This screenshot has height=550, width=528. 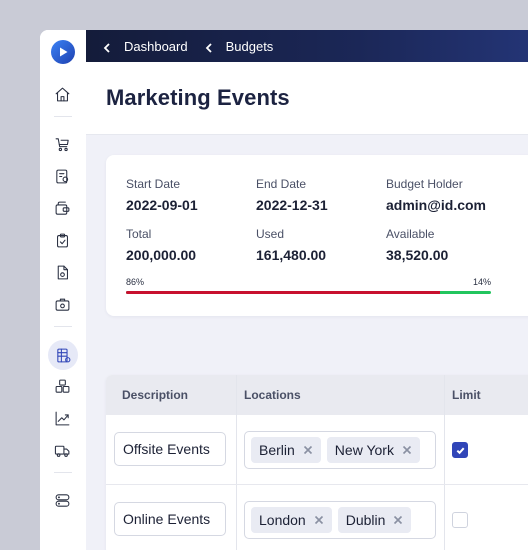 I want to click on location-chip-label: New York, so click(x=364, y=450).